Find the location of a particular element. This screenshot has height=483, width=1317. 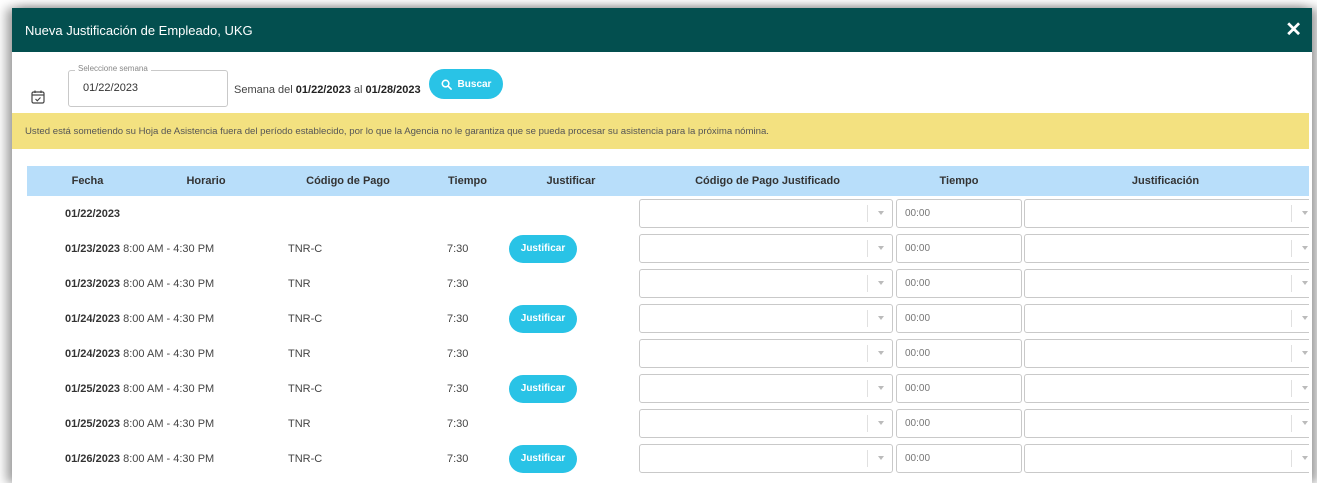

row-date: 01/26/2023 is located at coordinates (93, 458).